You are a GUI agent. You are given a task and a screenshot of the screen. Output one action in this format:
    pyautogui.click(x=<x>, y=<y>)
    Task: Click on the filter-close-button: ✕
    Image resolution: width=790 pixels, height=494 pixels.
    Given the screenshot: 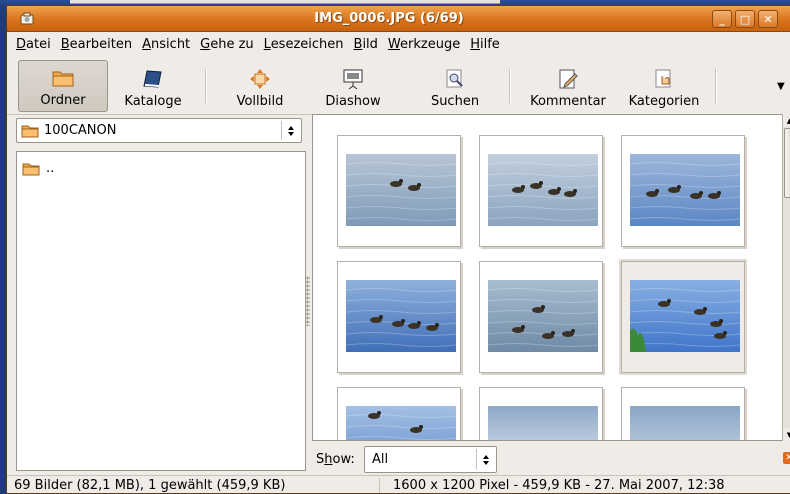 What is the action you would take?
    pyautogui.click(x=786, y=458)
    